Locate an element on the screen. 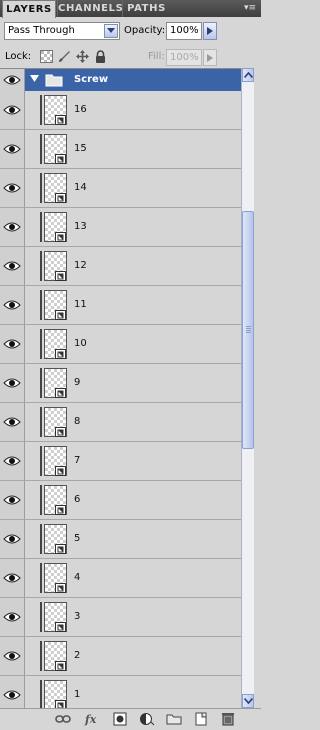  layer-row: 6 is located at coordinates (120, 500).